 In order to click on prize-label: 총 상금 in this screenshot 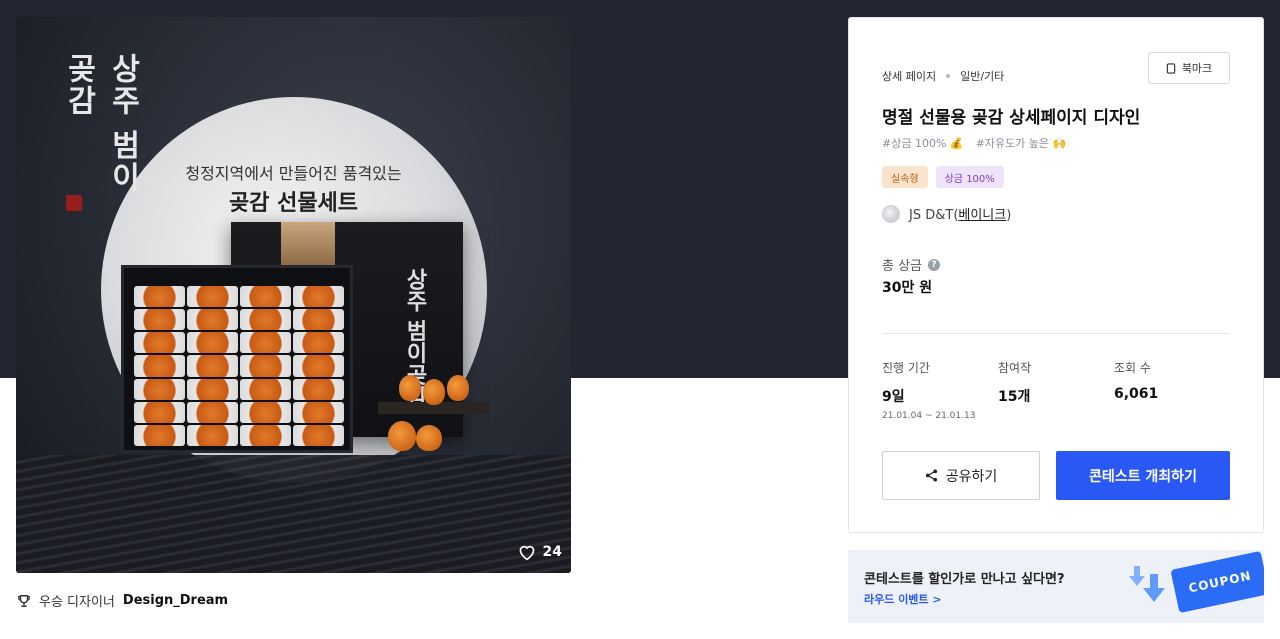, I will do `click(902, 266)`.